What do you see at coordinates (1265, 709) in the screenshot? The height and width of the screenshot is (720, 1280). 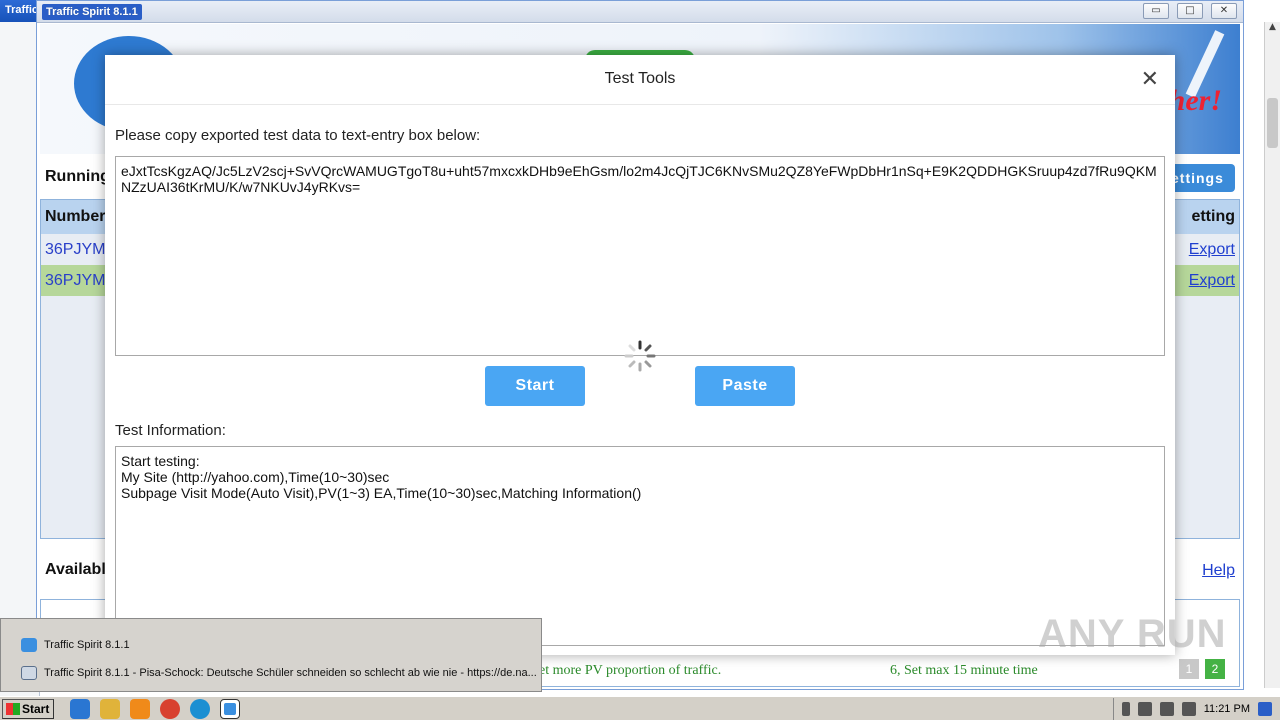 I see `show-desktop-icon` at bounding box center [1265, 709].